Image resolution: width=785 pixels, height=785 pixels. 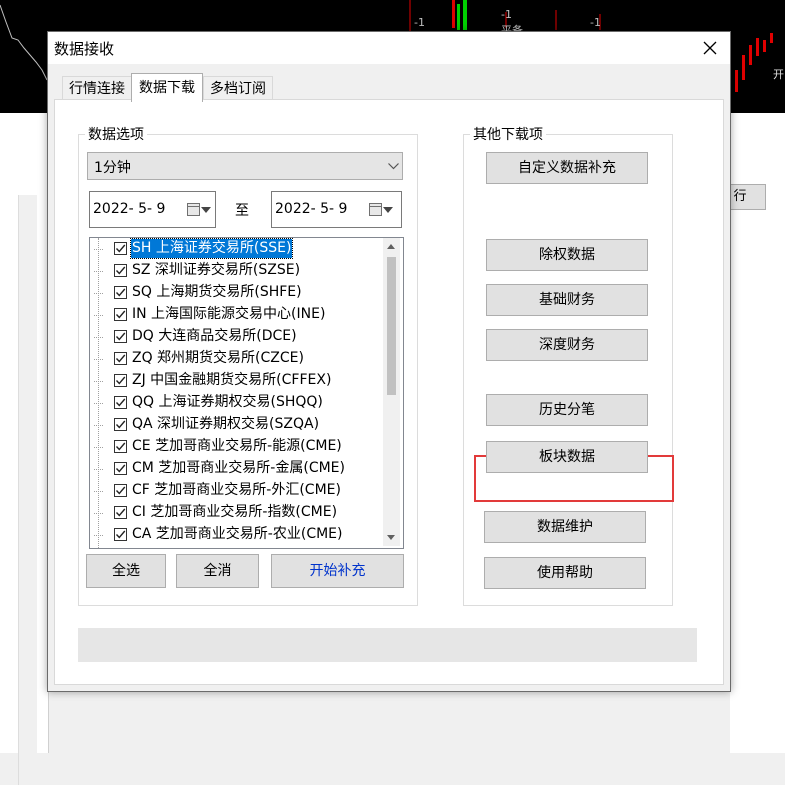 I want to click on data-maintenance-button: 数据维护, so click(x=565, y=527).